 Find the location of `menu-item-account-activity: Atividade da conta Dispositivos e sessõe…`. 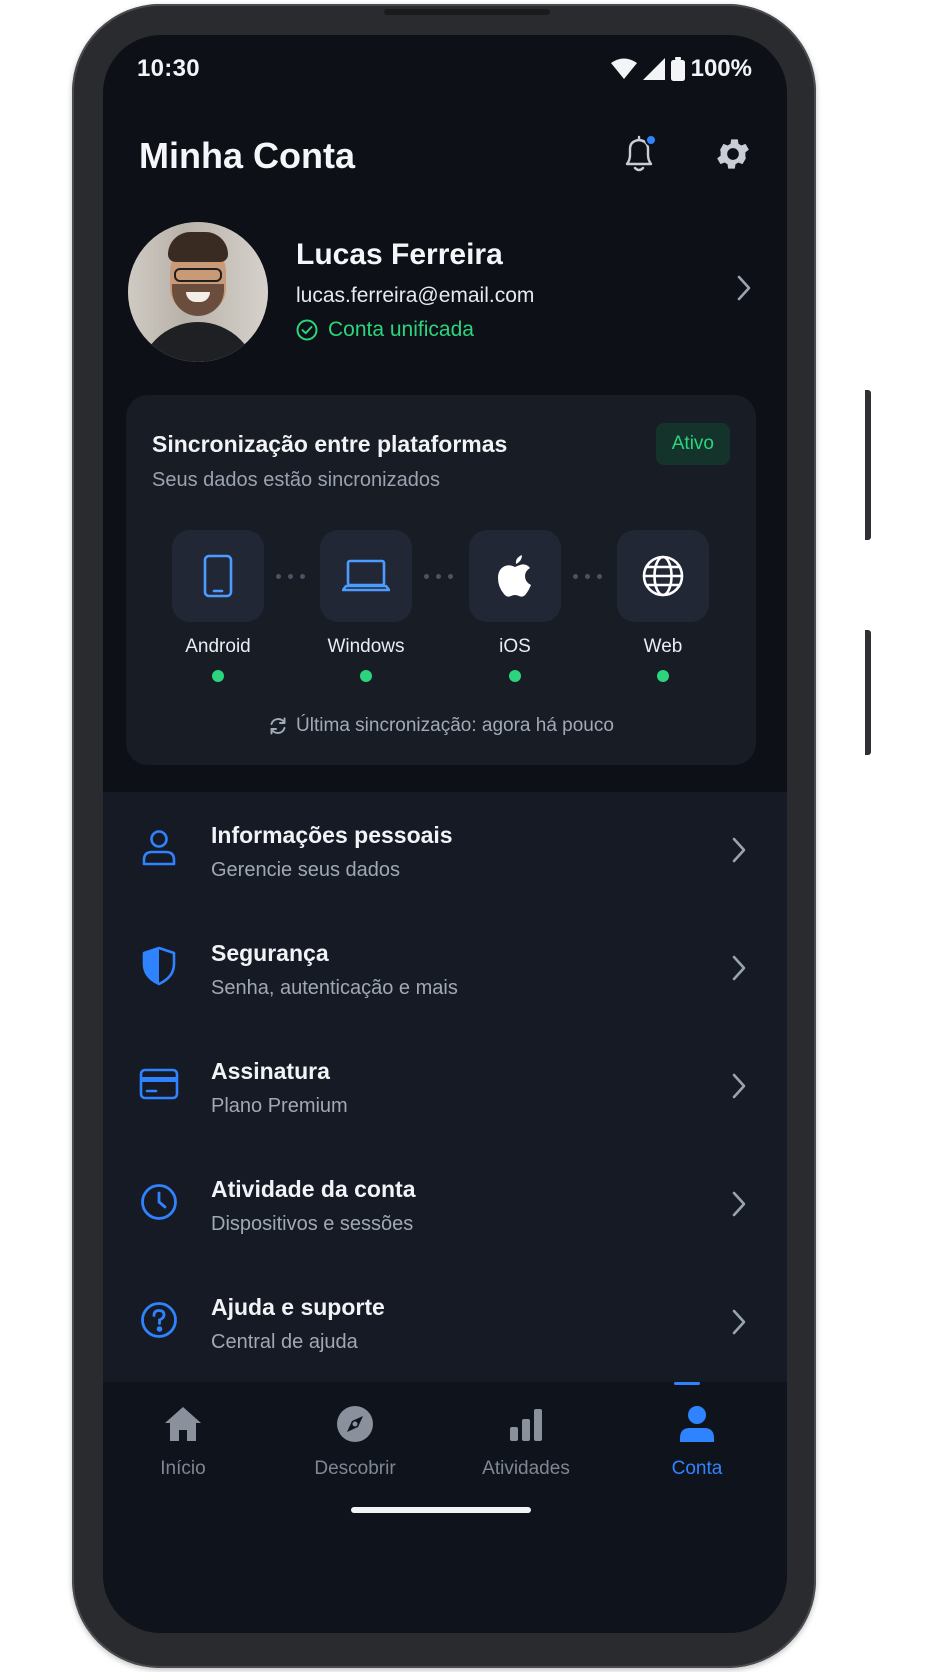

menu-item-account-activity: Atividade da conta Dispositivos e sessõe… is located at coordinates (445, 1205).